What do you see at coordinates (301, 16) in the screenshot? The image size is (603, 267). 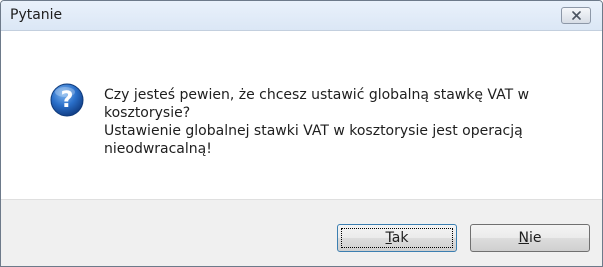 I see `title-bar: Pytanie` at bounding box center [301, 16].